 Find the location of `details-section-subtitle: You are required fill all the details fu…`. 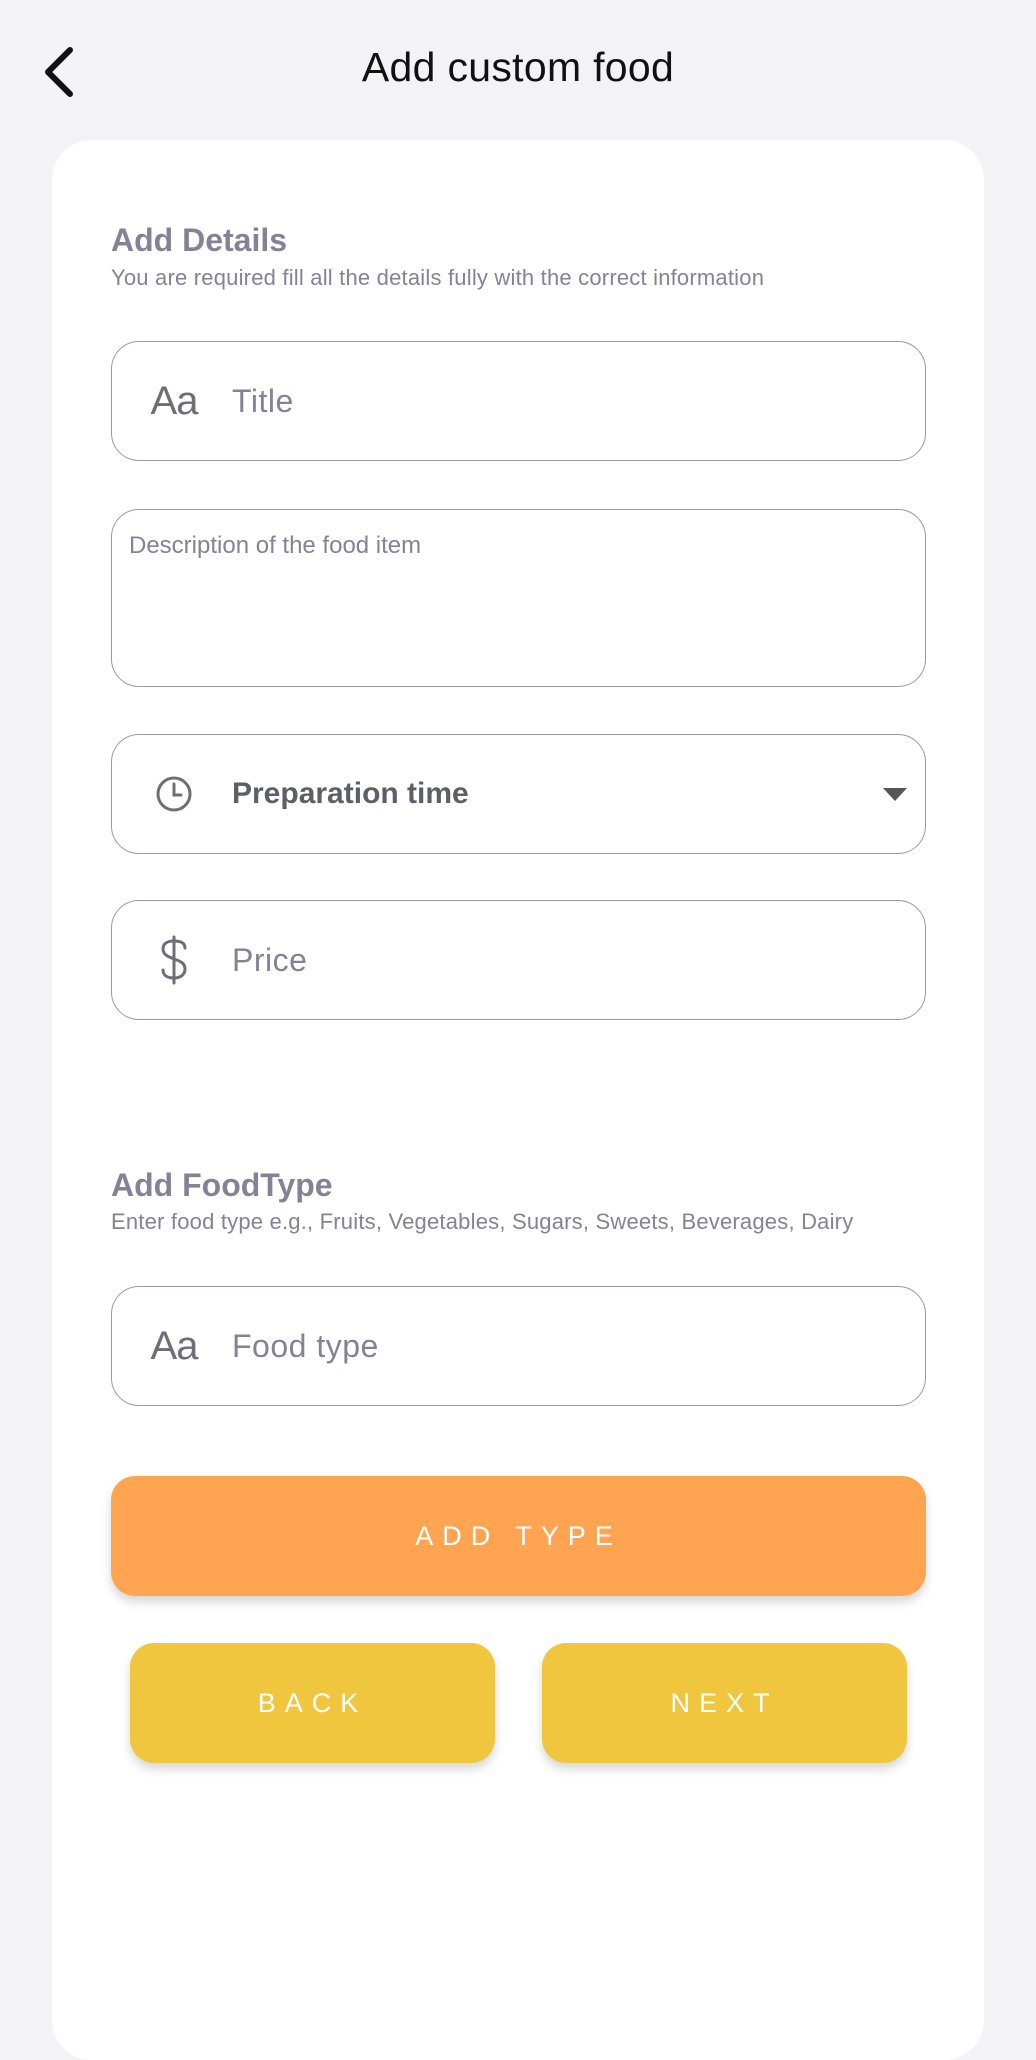

details-section-subtitle: You are required fill all the details fu… is located at coordinates (438, 277).